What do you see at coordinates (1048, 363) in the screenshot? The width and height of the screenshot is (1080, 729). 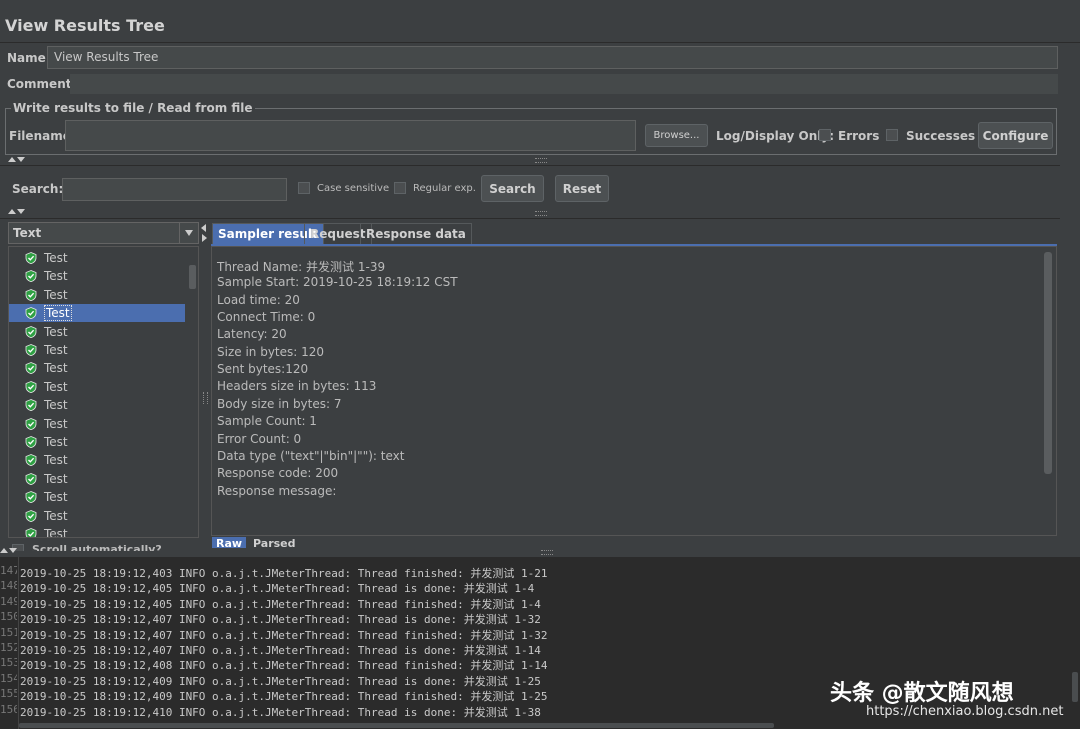 I see `result-scrollbar-thumb` at bounding box center [1048, 363].